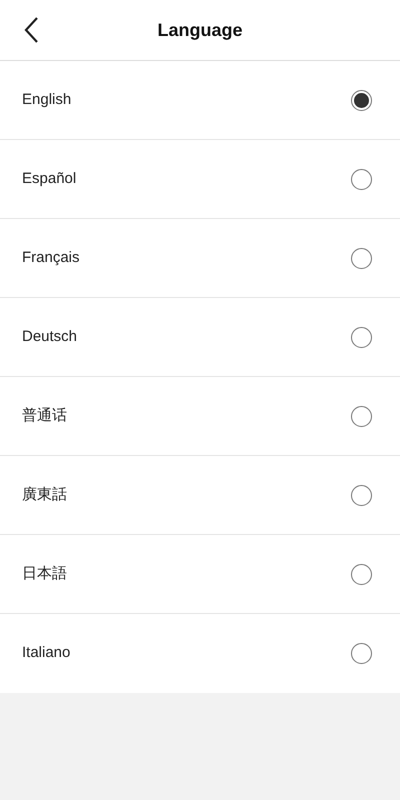 Image resolution: width=400 pixels, height=800 pixels. Describe the element at coordinates (44, 574) in the screenshot. I see `language-option: 日本語` at that location.